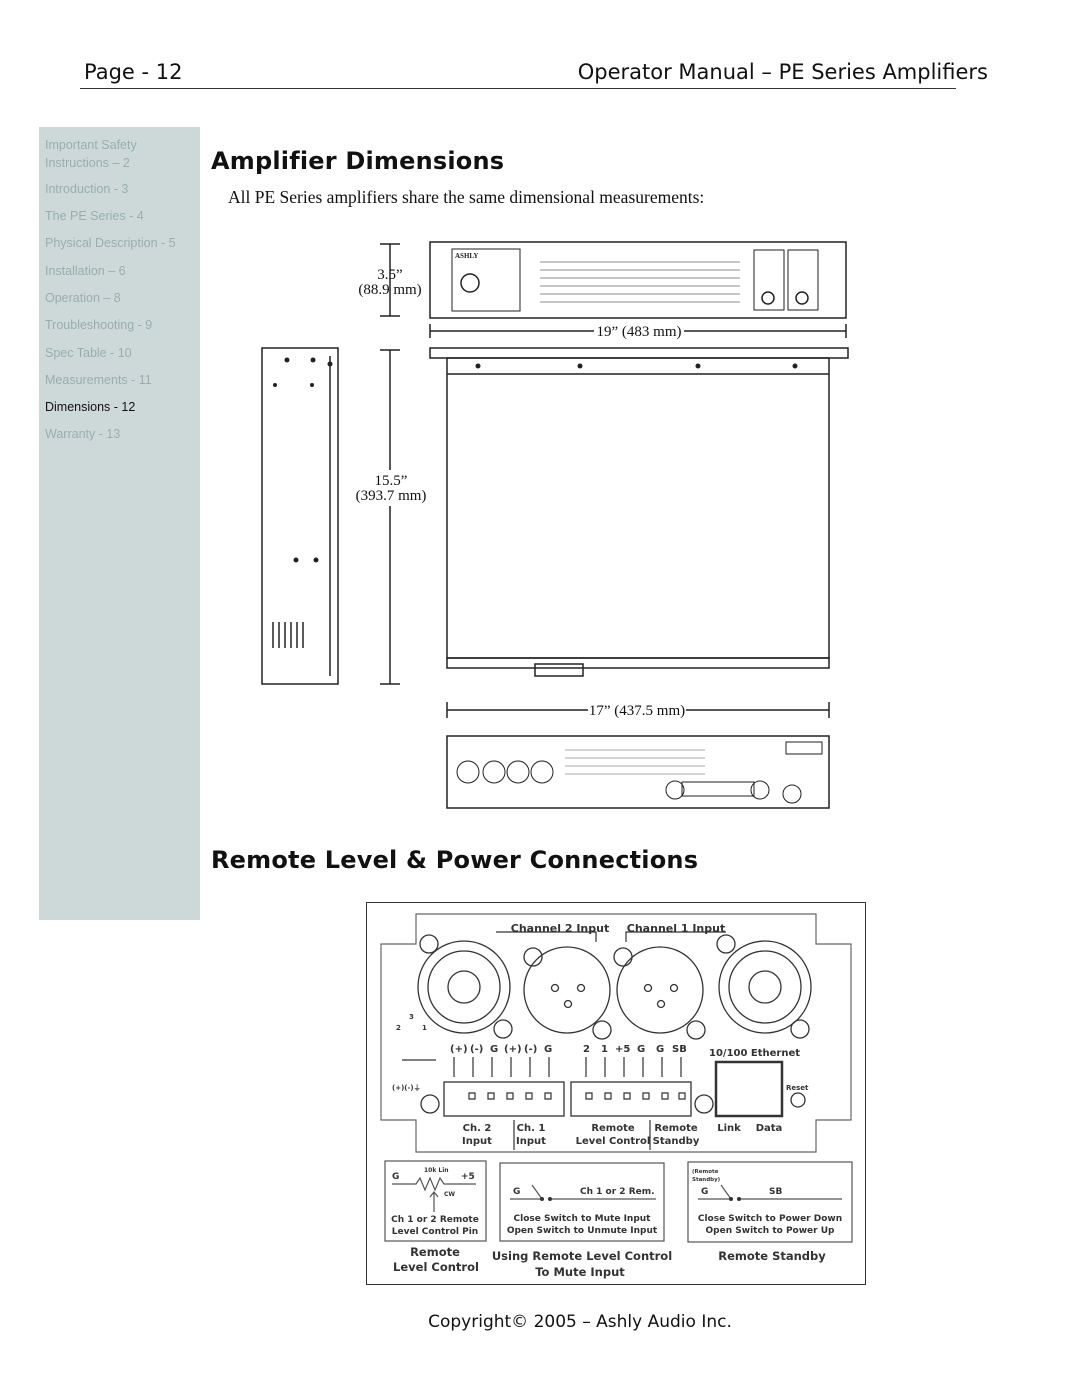 The image size is (1080, 1397). Describe the element at coordinates (411, 1017) in the screenshot. I see `jack-pin-label: 3` at that location.